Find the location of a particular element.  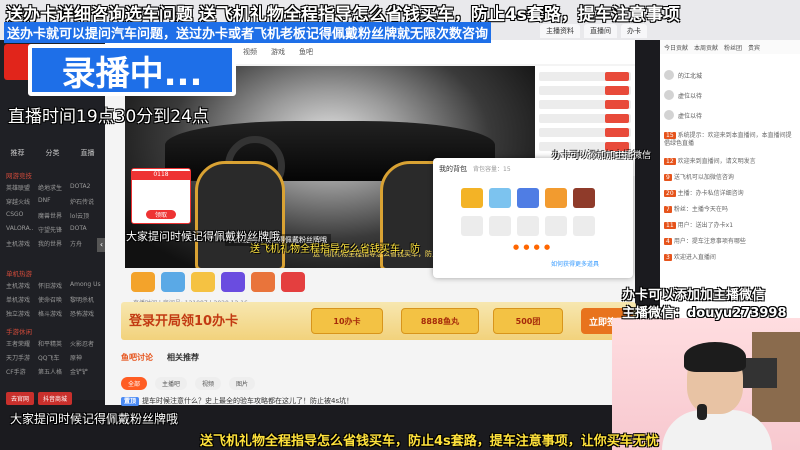

promo-reward-team: 500团 is located at coordinates (528, 321).